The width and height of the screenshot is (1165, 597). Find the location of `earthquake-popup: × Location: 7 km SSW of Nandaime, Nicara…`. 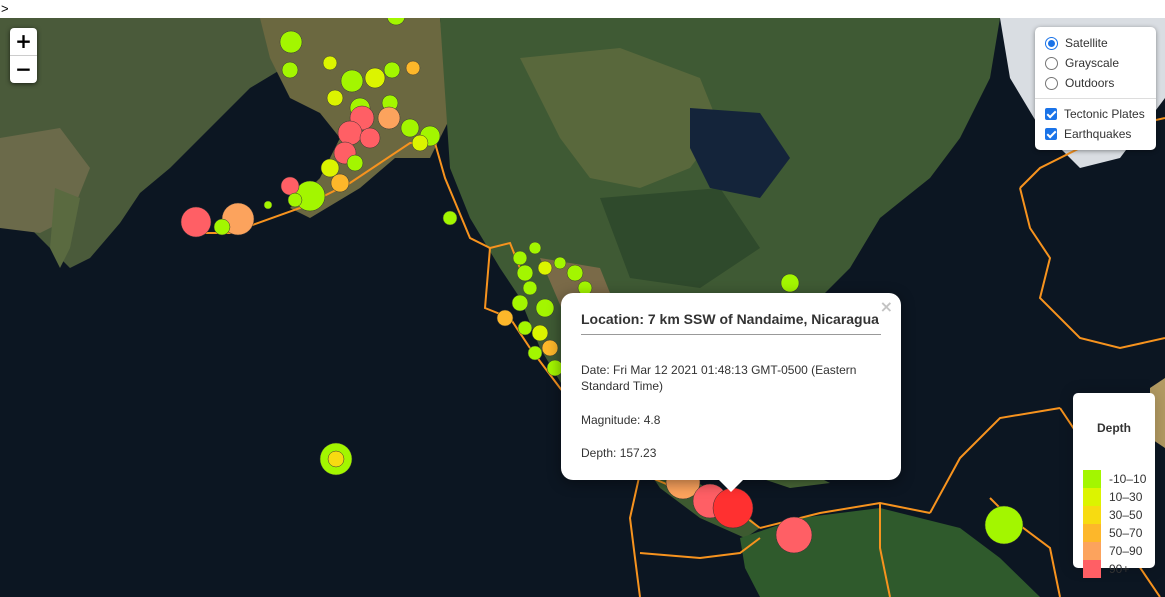

earthquake-popup: × Location: 7 km SSW of Nandaime, Nicara… is located at coordinates (731, 392).